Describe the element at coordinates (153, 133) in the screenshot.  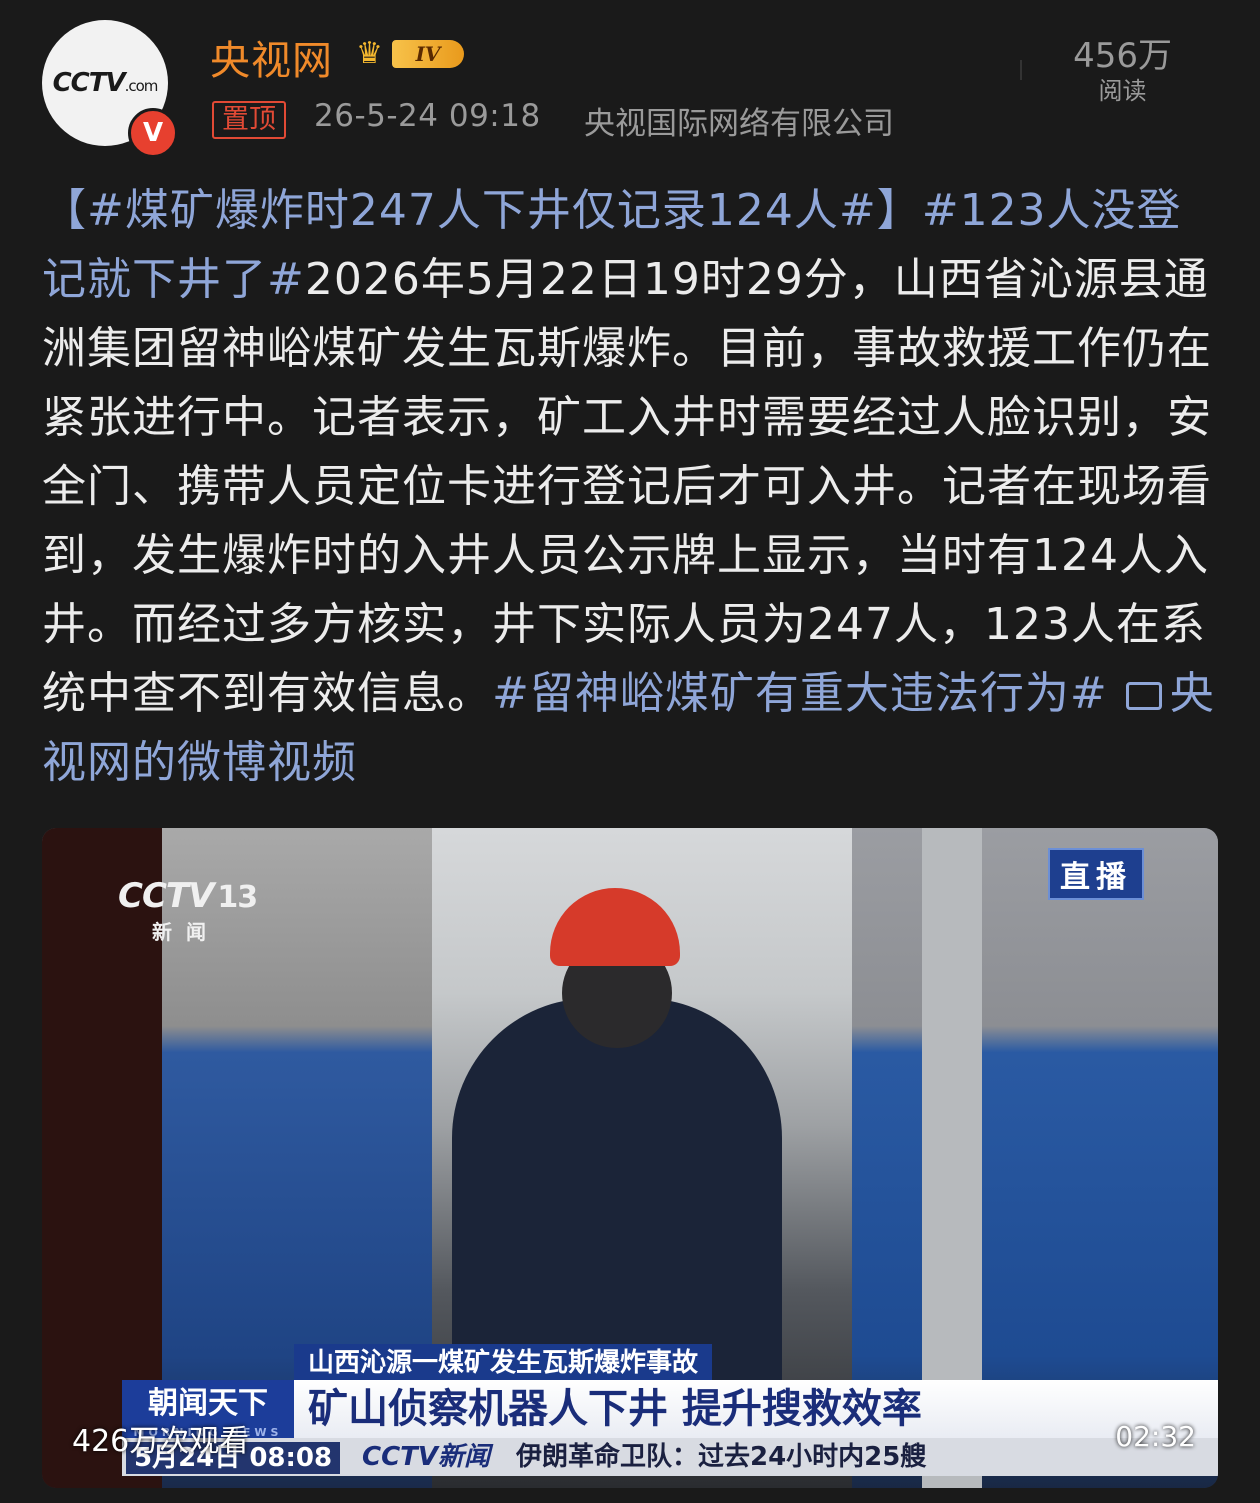
I see `verified-icon: V` at that location.